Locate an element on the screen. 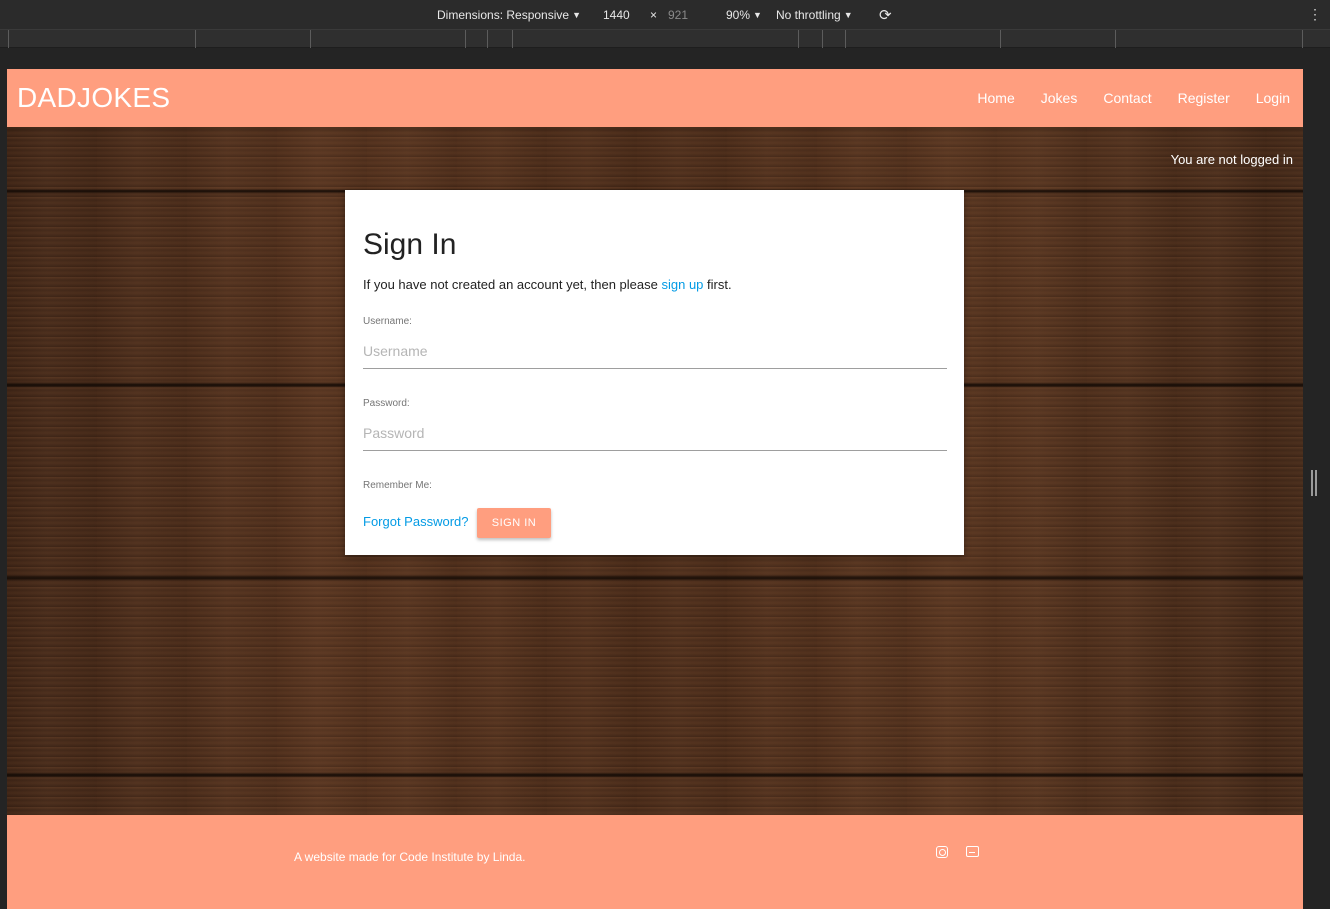 This screenshot has width=1330, height=909. dimensions-dropdown: Dimensions: Responsive ▼ is located at coordinates (509, 15).